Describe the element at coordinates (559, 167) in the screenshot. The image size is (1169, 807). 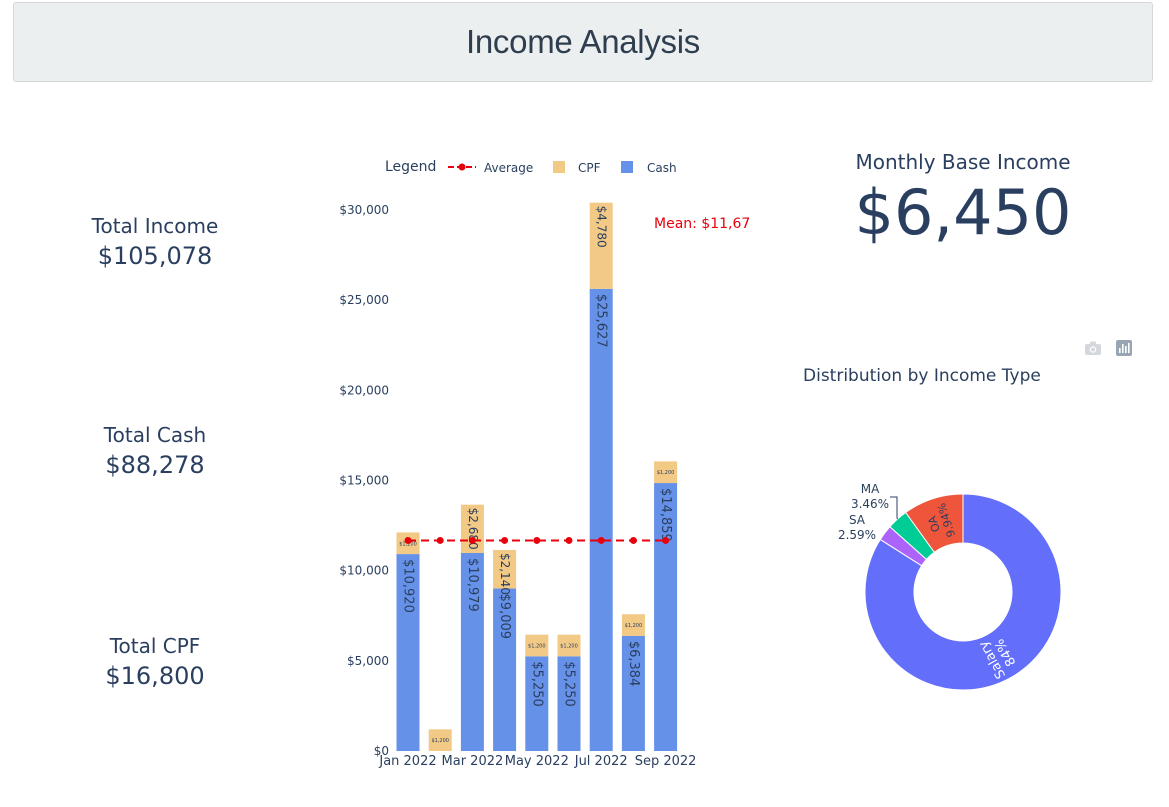
I see `legend-cpf-swatch` at that location.